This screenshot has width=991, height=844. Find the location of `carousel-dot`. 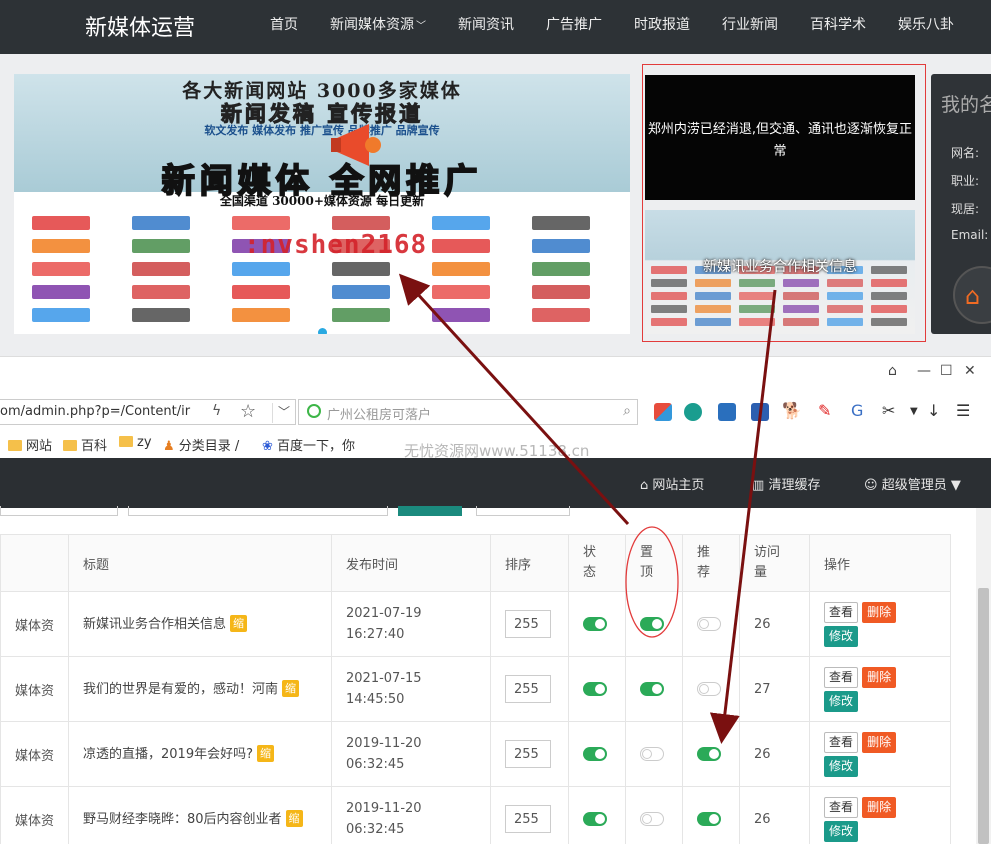

carousel-dot is located at coordinates (322, 331).